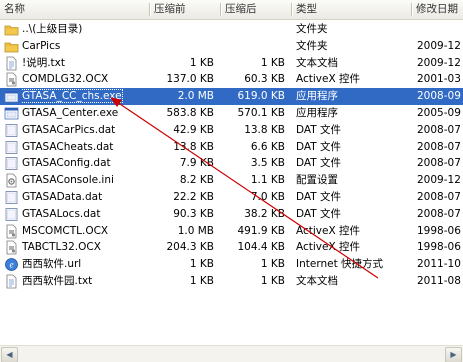 The width and height of the screenshot is (463, 362). I want to click on scroll-left-button: ◀, so click(9, 354).